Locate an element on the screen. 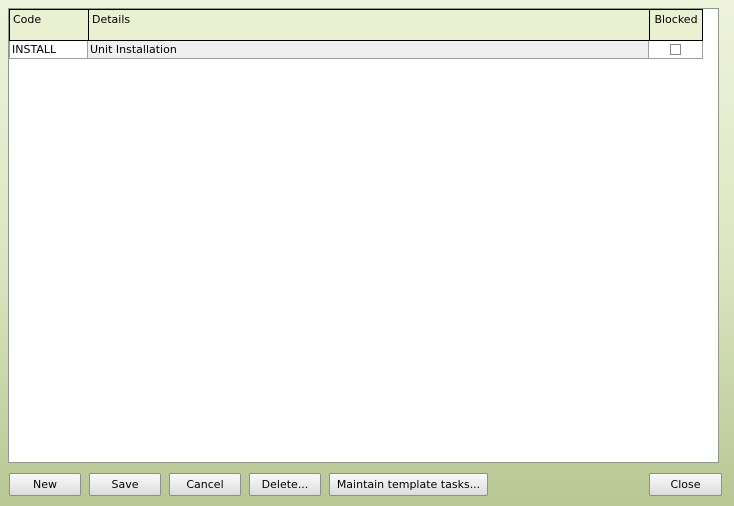 The height and width of the screenshot is (506, 734). cancel-button: Cancel is located at coordinates (205, 484).